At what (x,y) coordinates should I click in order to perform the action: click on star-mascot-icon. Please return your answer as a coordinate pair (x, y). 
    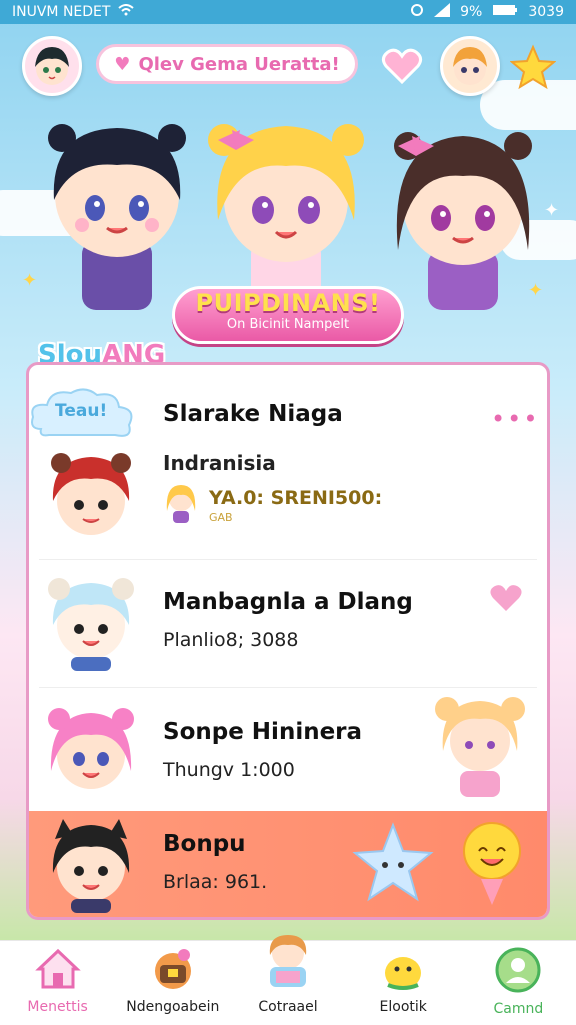
    Looking at the image, I should click on (393, 865).